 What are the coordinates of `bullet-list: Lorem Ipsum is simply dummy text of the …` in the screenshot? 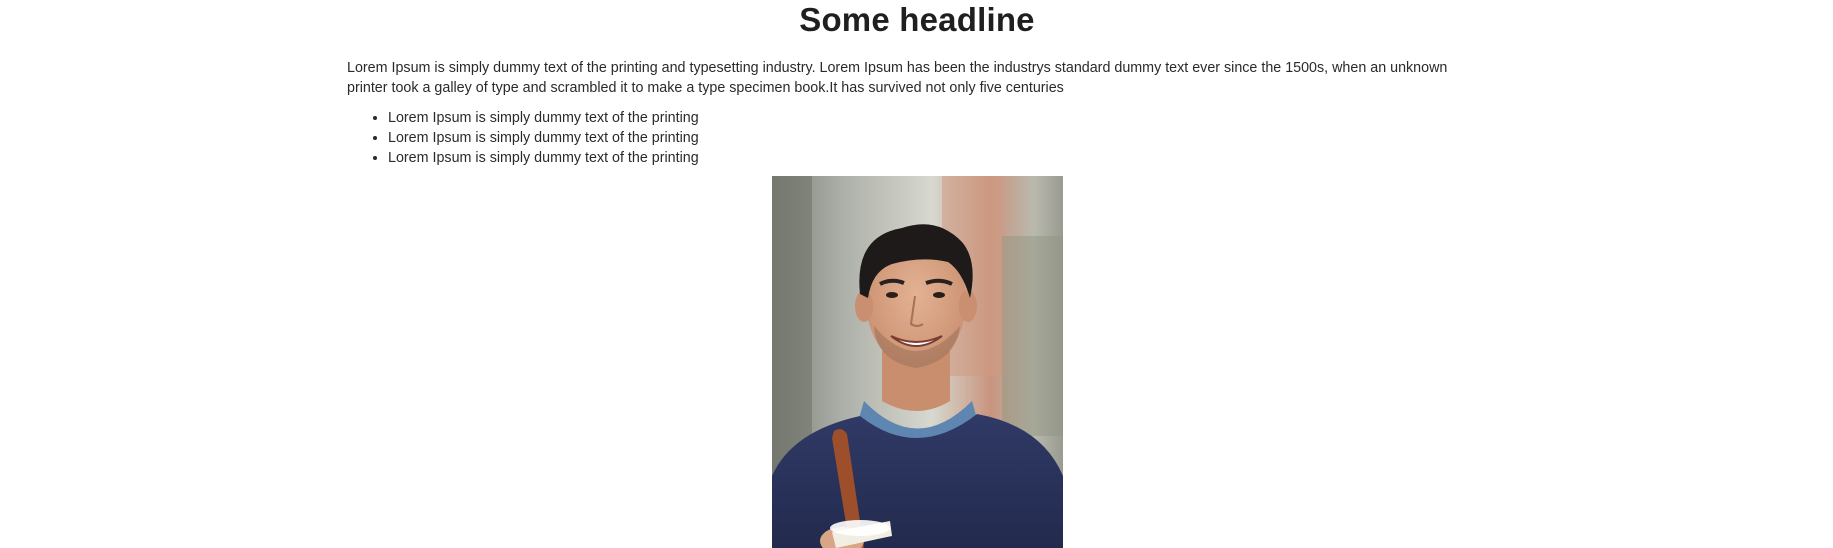 It's located at (917, 138).